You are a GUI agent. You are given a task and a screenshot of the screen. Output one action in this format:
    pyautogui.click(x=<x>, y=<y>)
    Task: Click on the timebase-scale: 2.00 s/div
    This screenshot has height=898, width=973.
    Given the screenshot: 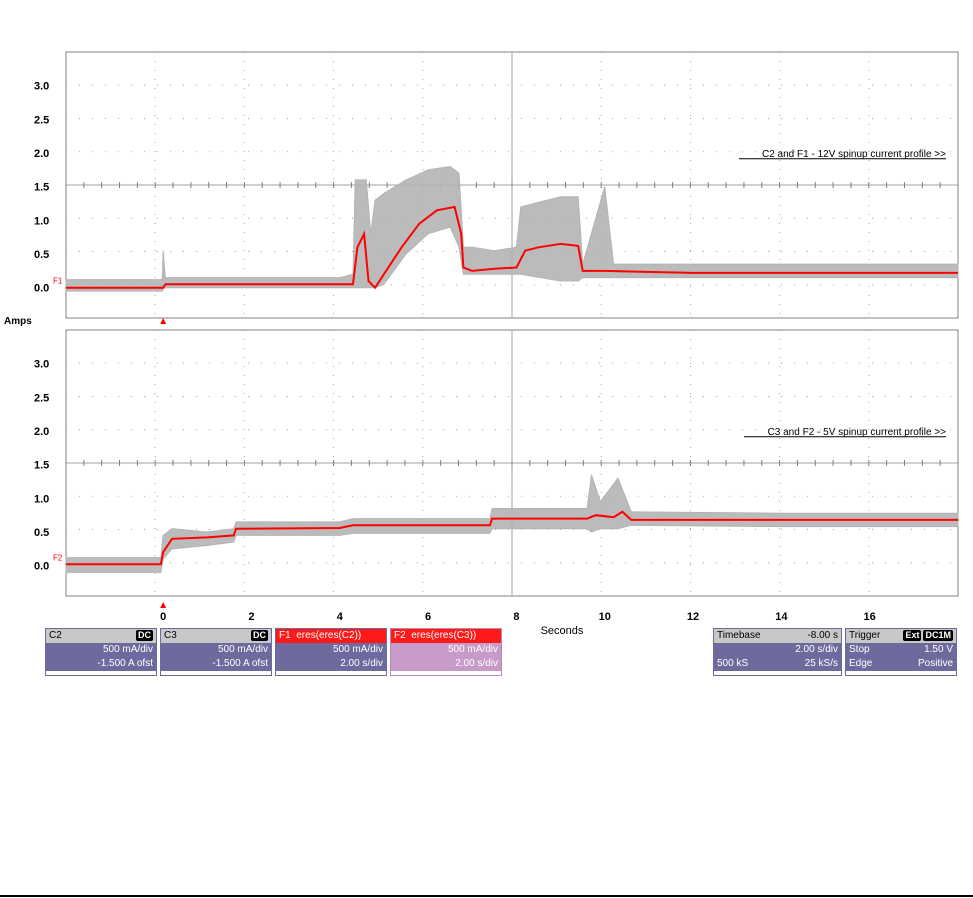 What is the action you would take?
    pyautogui.click(x=816, y=649)
    